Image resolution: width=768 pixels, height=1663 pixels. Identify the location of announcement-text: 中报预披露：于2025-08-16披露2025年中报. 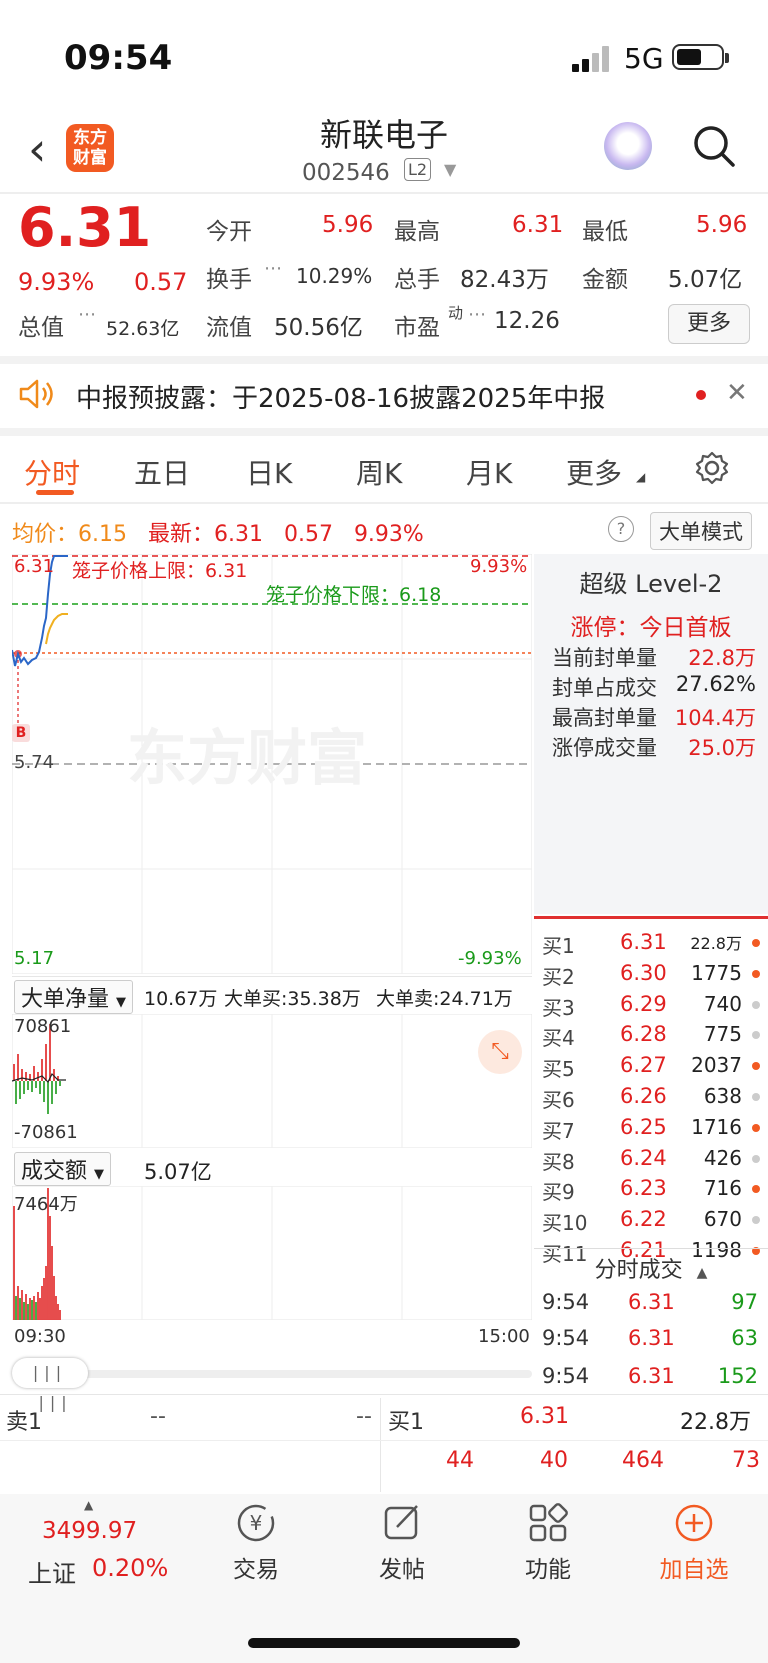
(340, 396).